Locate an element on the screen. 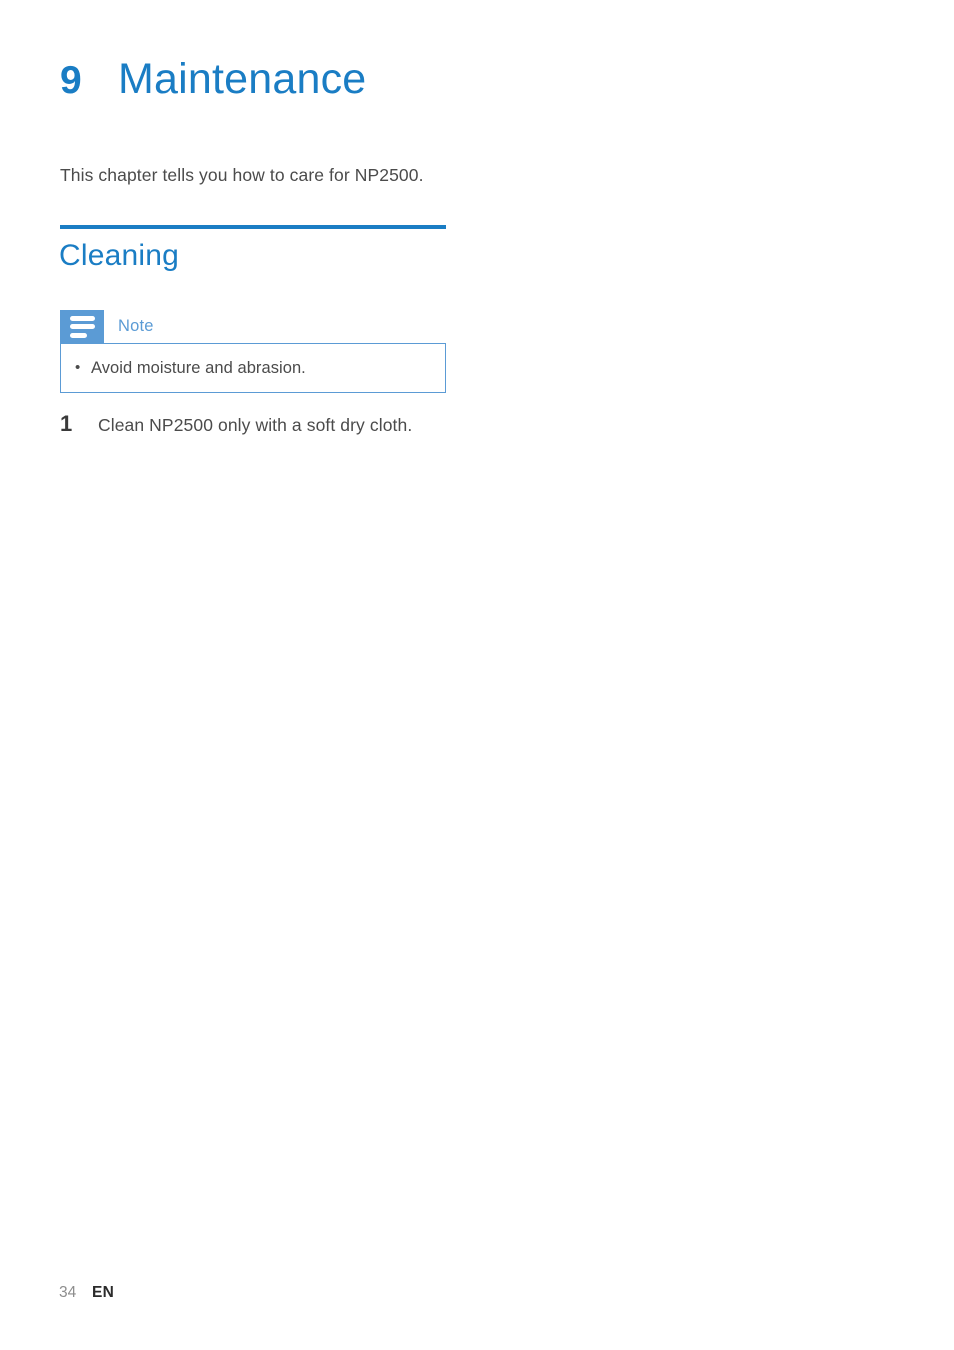 This screenshot has width=954, height=1350. note-body: • Avoid moisture and abrasion. is located at coordinates (253, 368).